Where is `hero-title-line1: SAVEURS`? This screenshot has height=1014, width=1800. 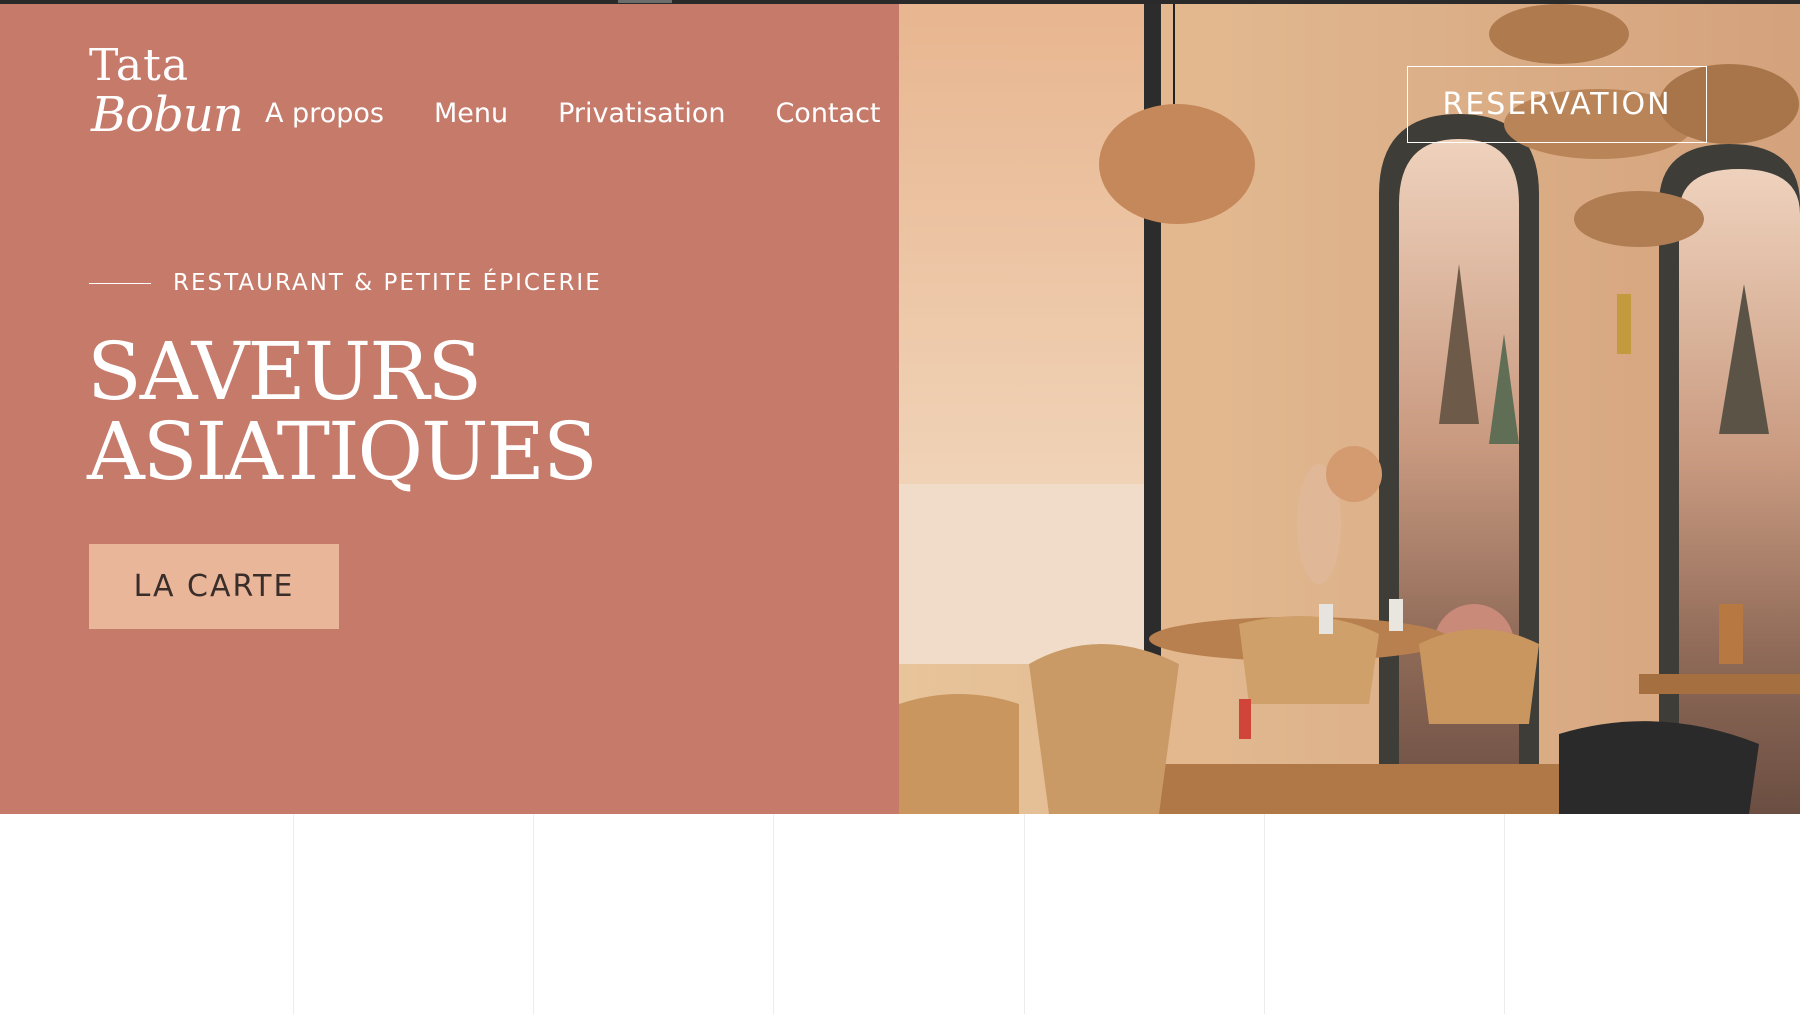
hero-title-line1: SAVEURS is located at coordinates (284, 371).